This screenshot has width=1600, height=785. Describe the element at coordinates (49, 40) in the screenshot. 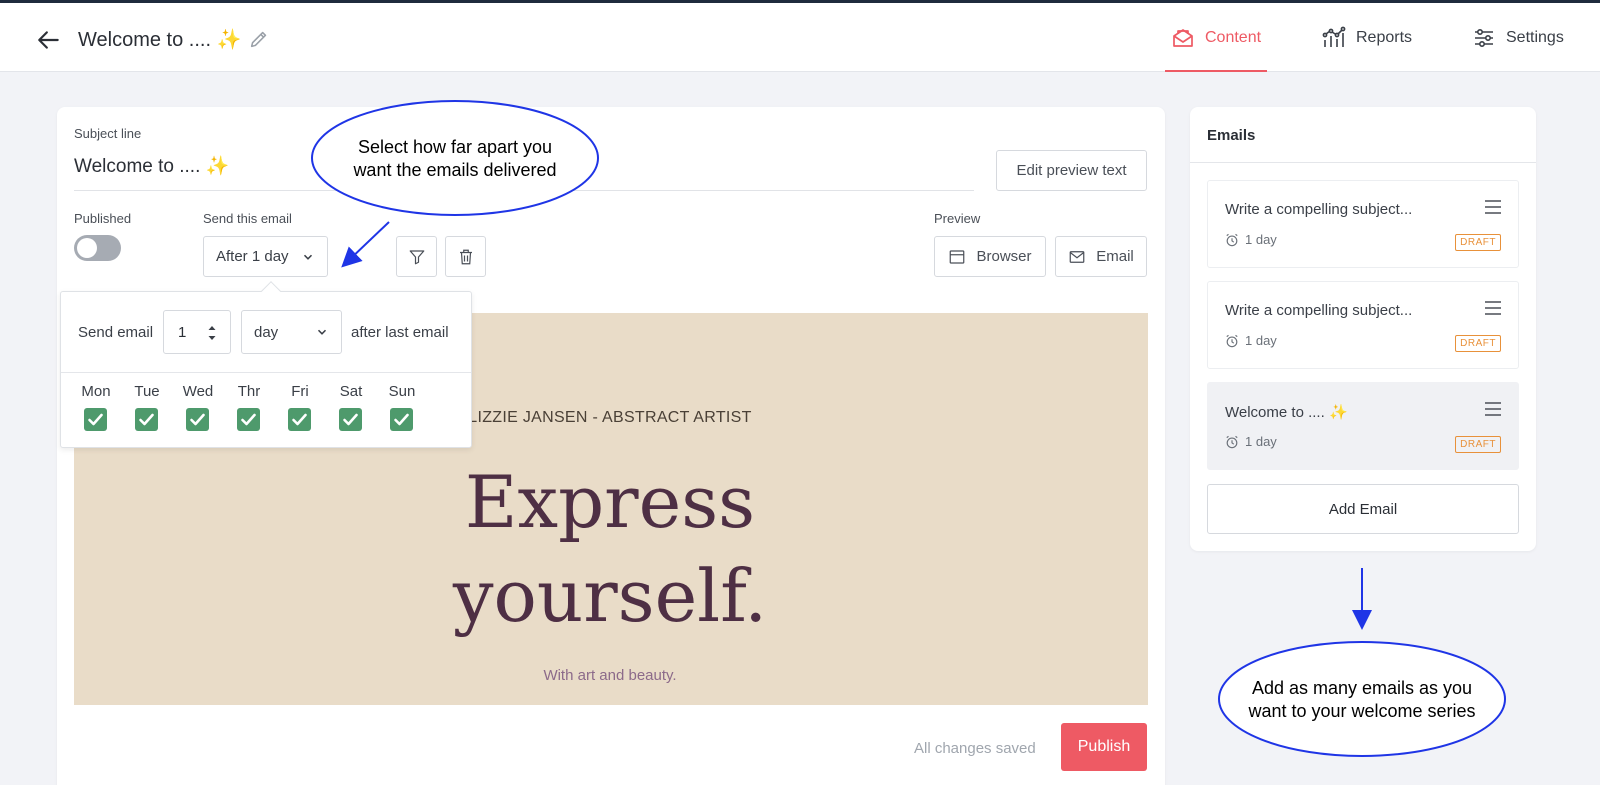

I see `back-arrow-icon` at that location.